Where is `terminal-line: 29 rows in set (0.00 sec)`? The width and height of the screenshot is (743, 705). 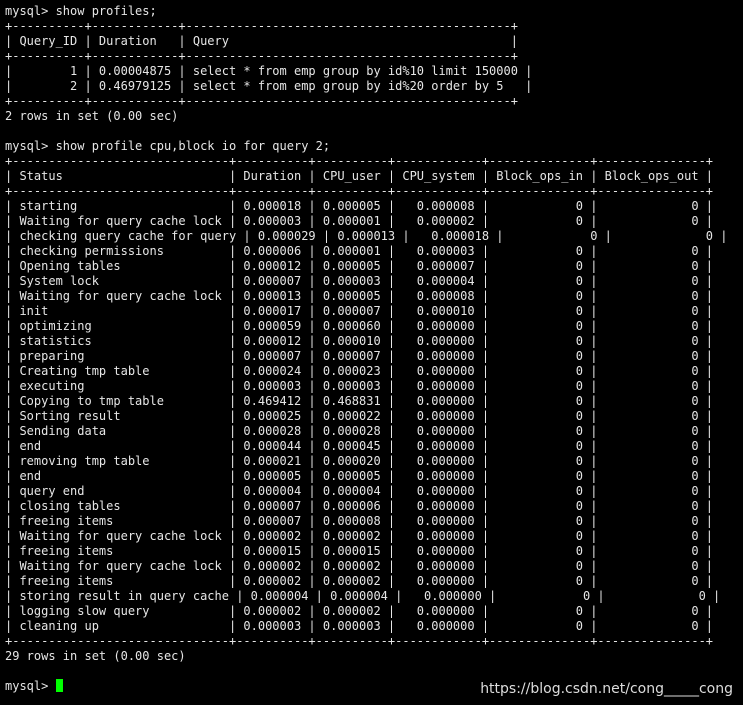 terminal-line: 29 rows in set (0.00 sec) is located at coordinates (95, 656).